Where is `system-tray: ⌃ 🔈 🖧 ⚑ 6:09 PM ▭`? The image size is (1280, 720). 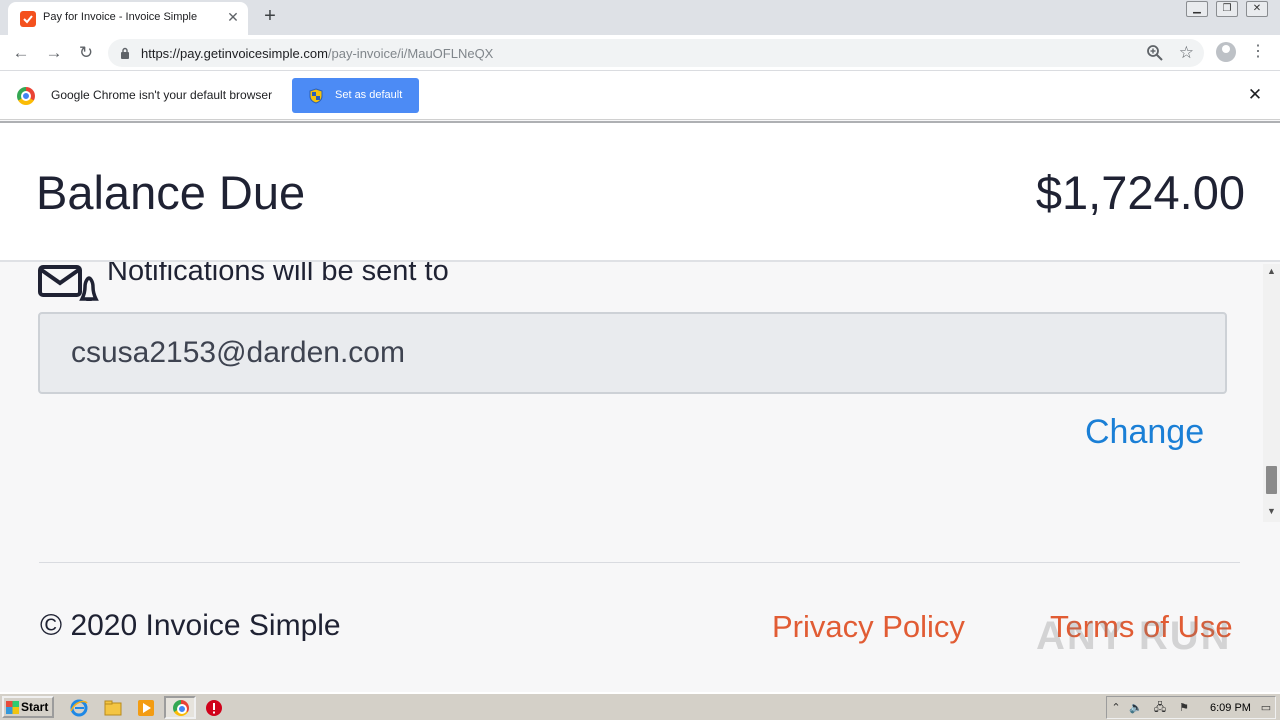 system-tray: ⌃ 🔈 🖧 ⚑ 6:09 PM ▭ is located at coordinates (1191, 707).